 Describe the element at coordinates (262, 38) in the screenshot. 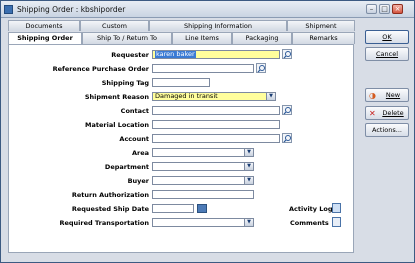

I see `tab-packaging: Packaging` at that location.